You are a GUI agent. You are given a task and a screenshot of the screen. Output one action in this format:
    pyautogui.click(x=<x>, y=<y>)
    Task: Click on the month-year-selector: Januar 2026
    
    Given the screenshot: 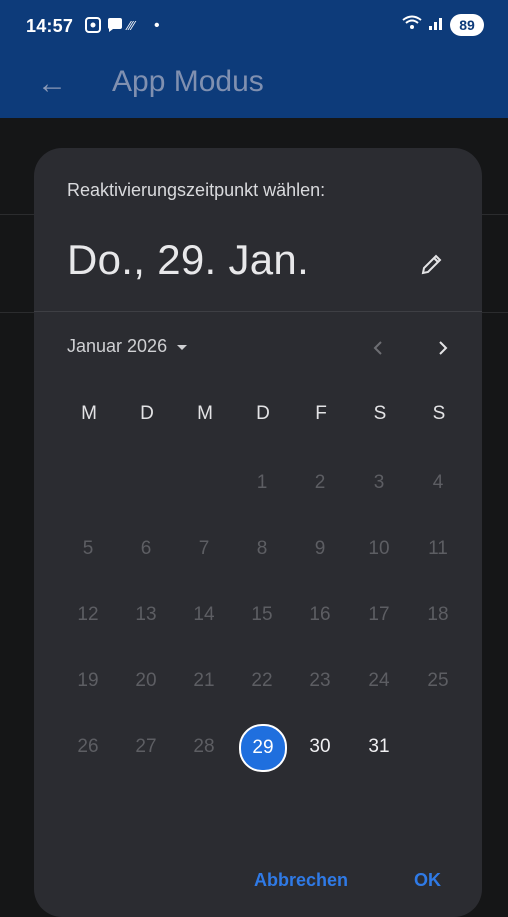 What is the action you would take?
    pyautogui.click(x=128, y=346)
    